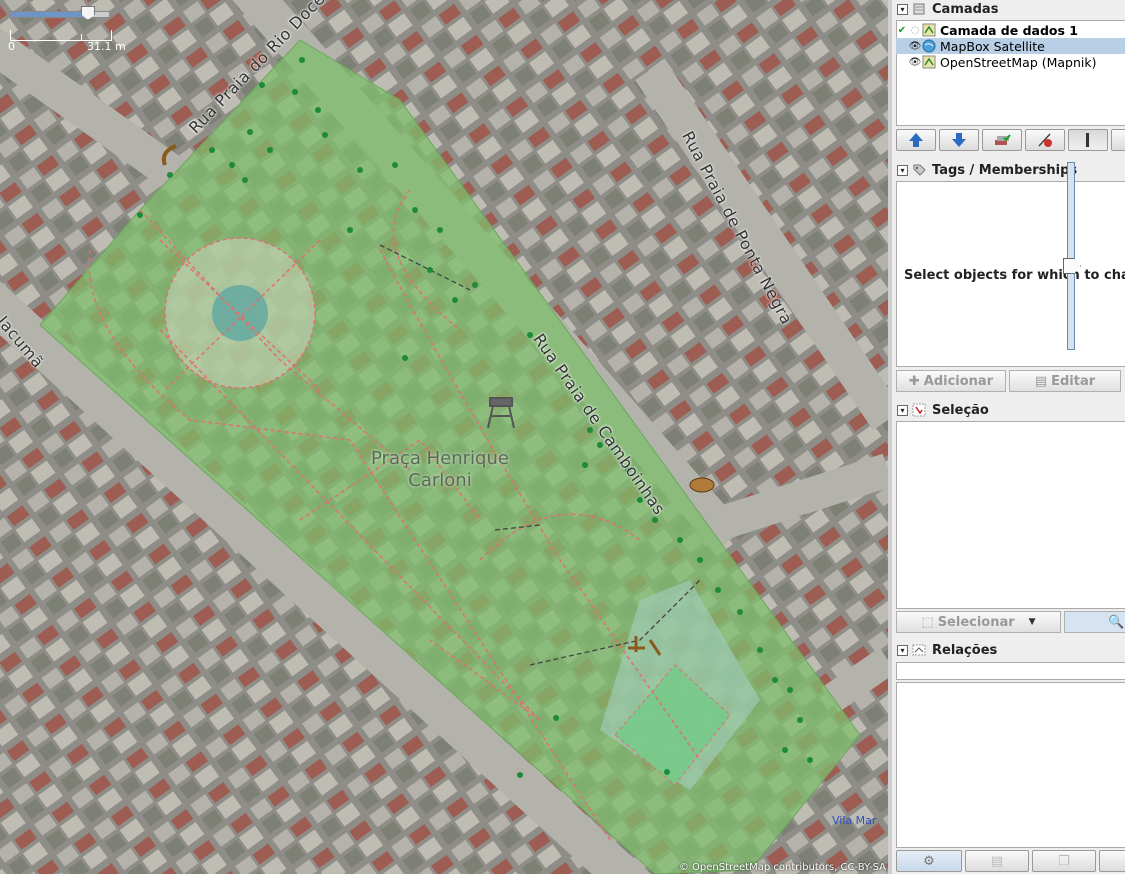 Image resolution: width=1125 pixels, height=874 pixels. Describe the element at coordinates (1008, 410) in the screenshot. I see `selection-panel-header: ▾ Seleção` at that location.